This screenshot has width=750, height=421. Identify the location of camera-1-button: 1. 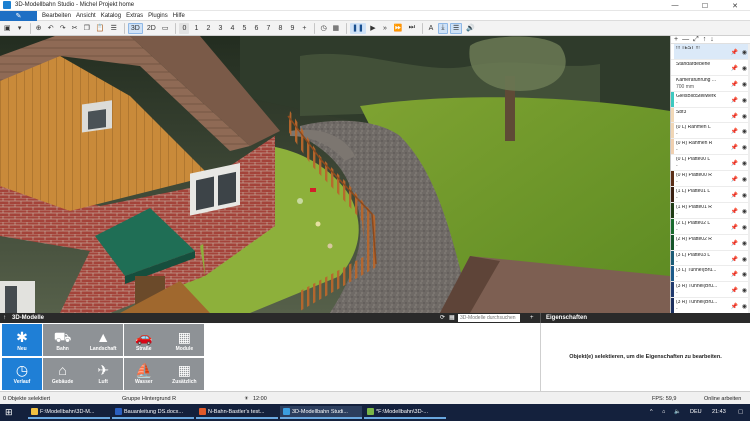
(196, 28).